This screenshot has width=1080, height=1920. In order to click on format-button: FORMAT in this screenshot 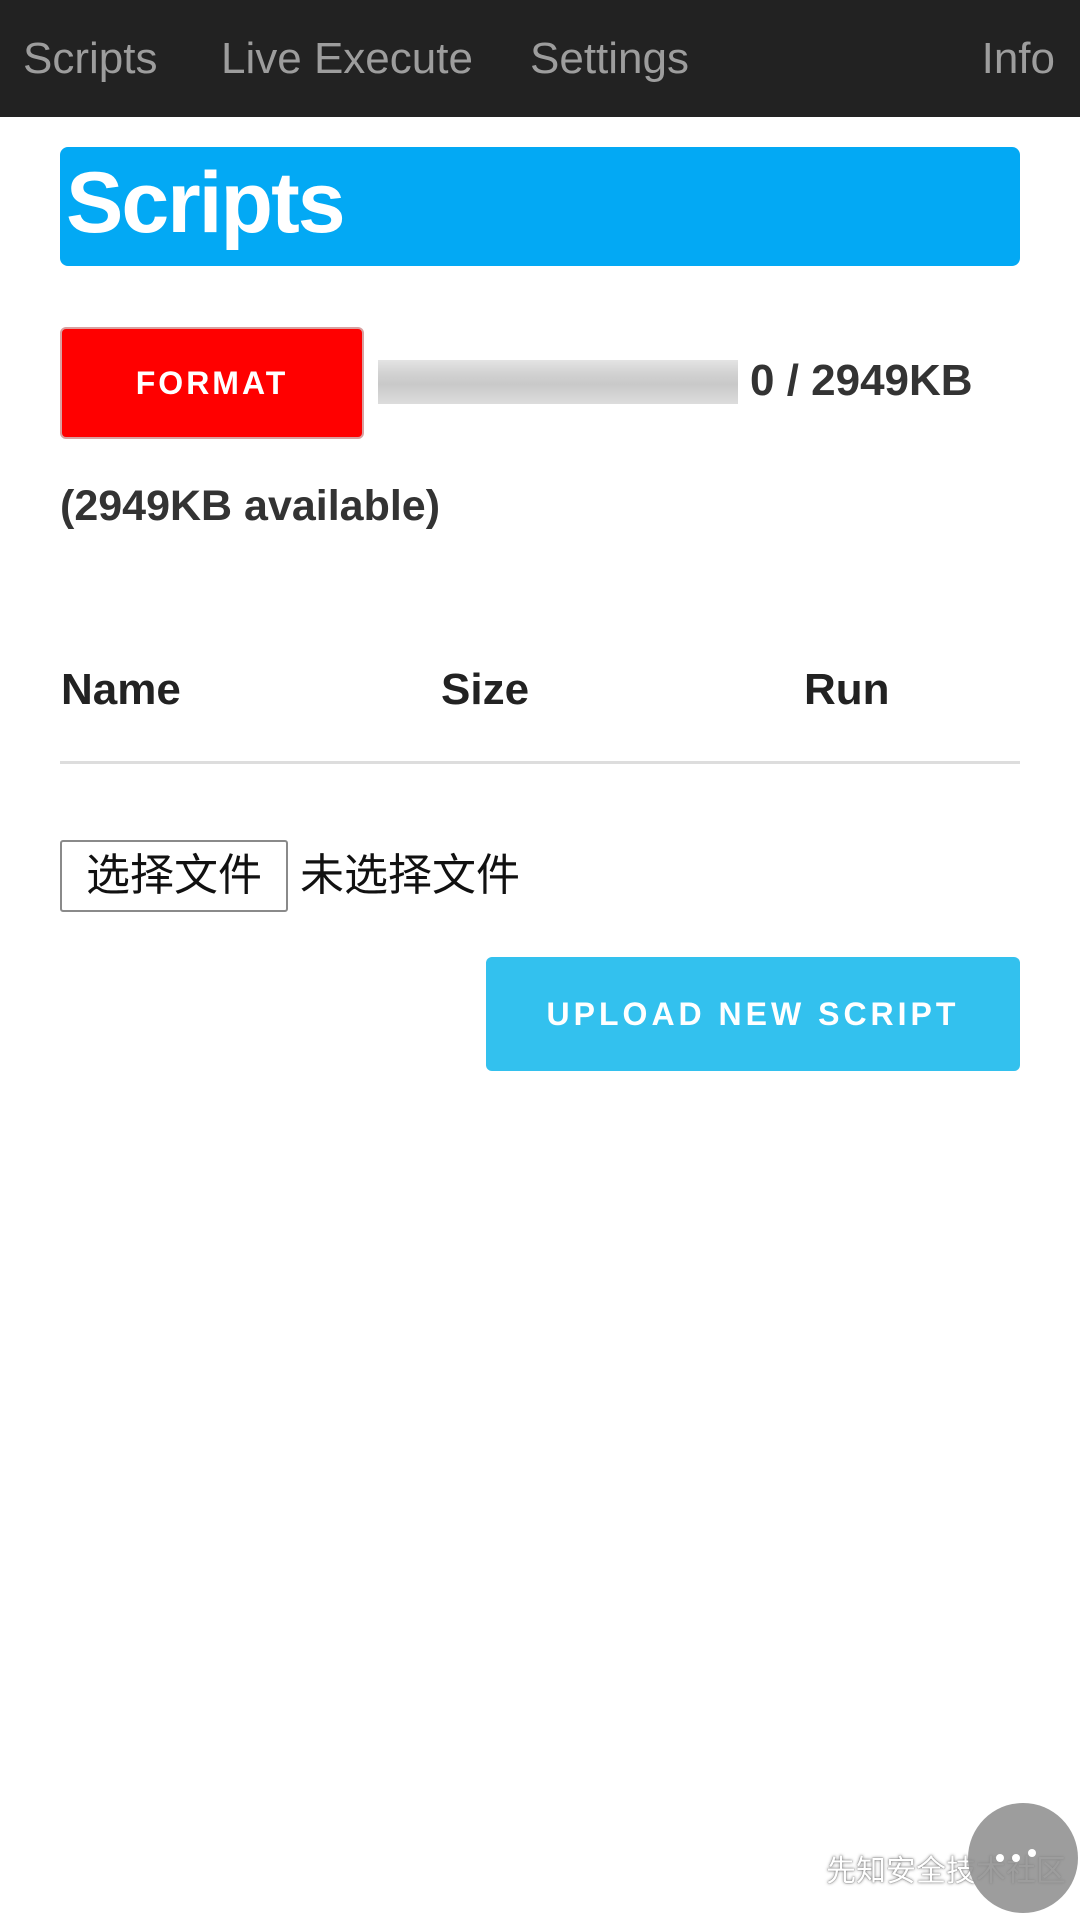, I will do `click(212, 383)`.